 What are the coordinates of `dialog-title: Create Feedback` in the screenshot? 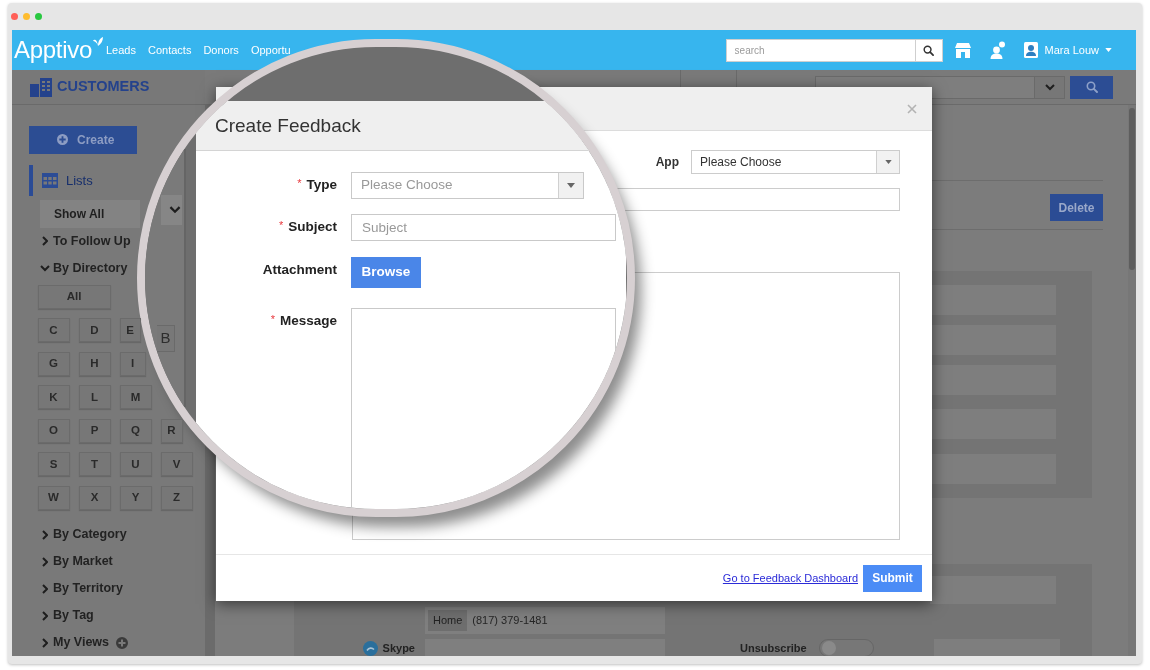 It's located at (288, 125).